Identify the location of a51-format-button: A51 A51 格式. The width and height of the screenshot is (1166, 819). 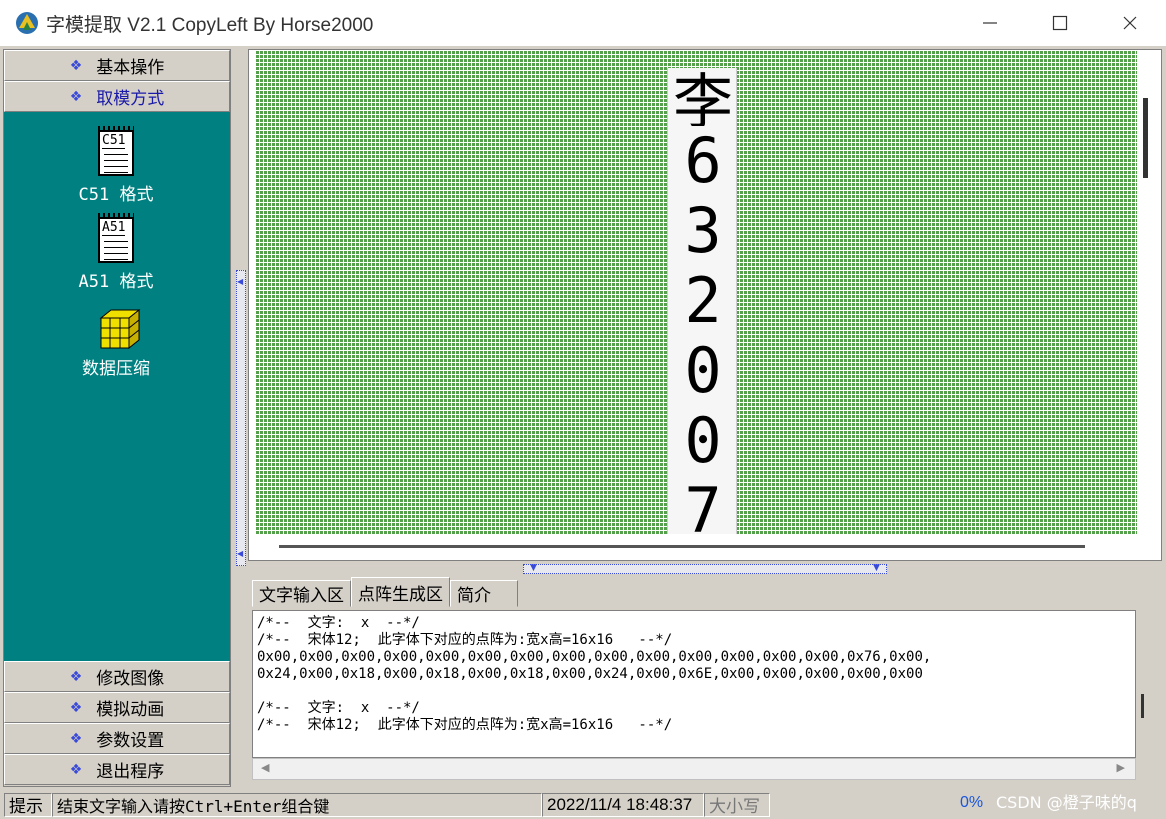
(116, 252).